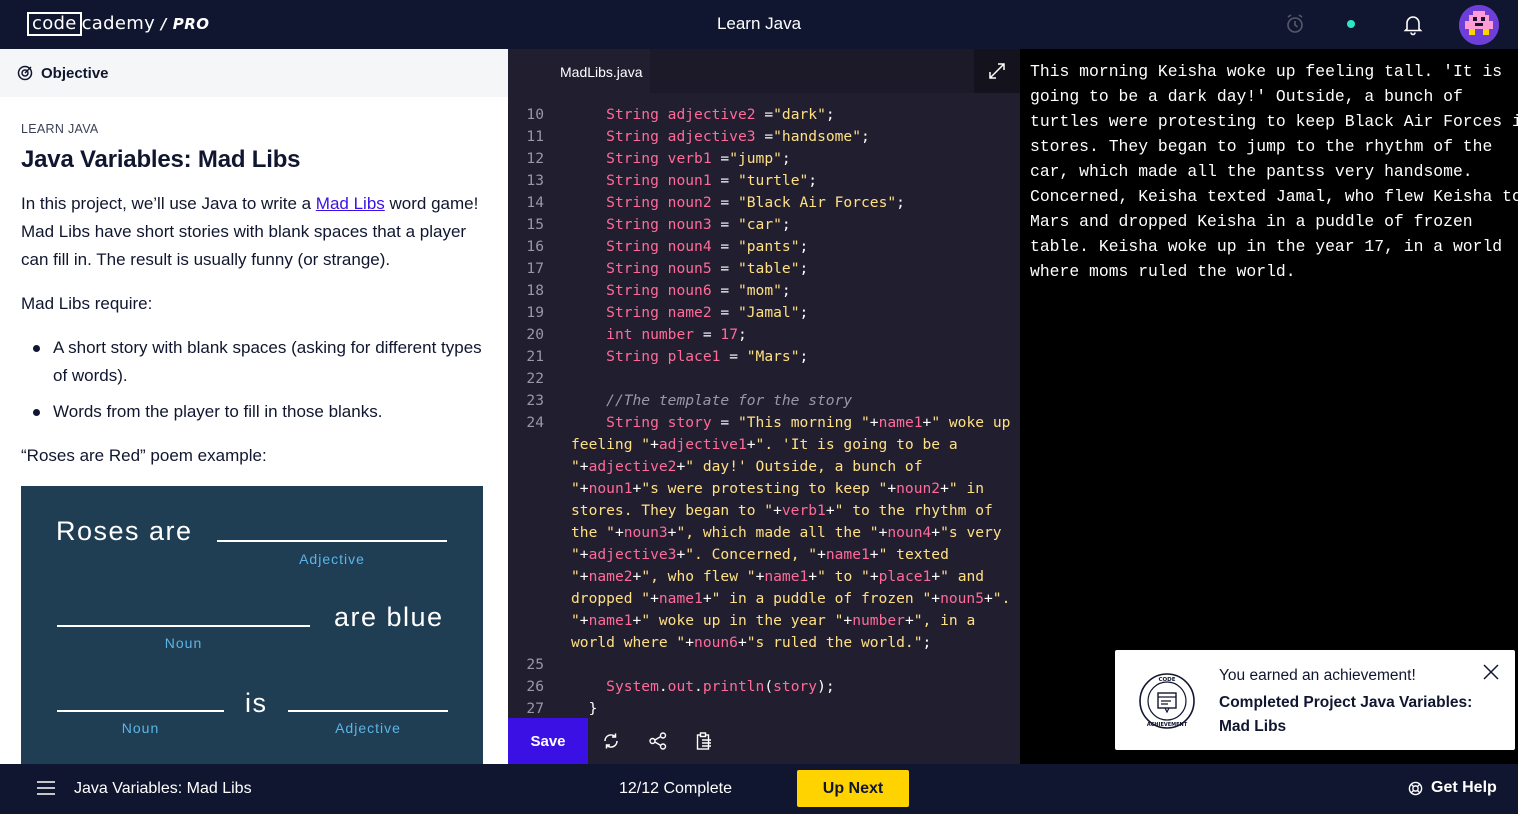 This screenshot has width=1518, height=814. Describe the element at coordinates (535, 246) in the screenshot. I see `line-number: 16` at that location.